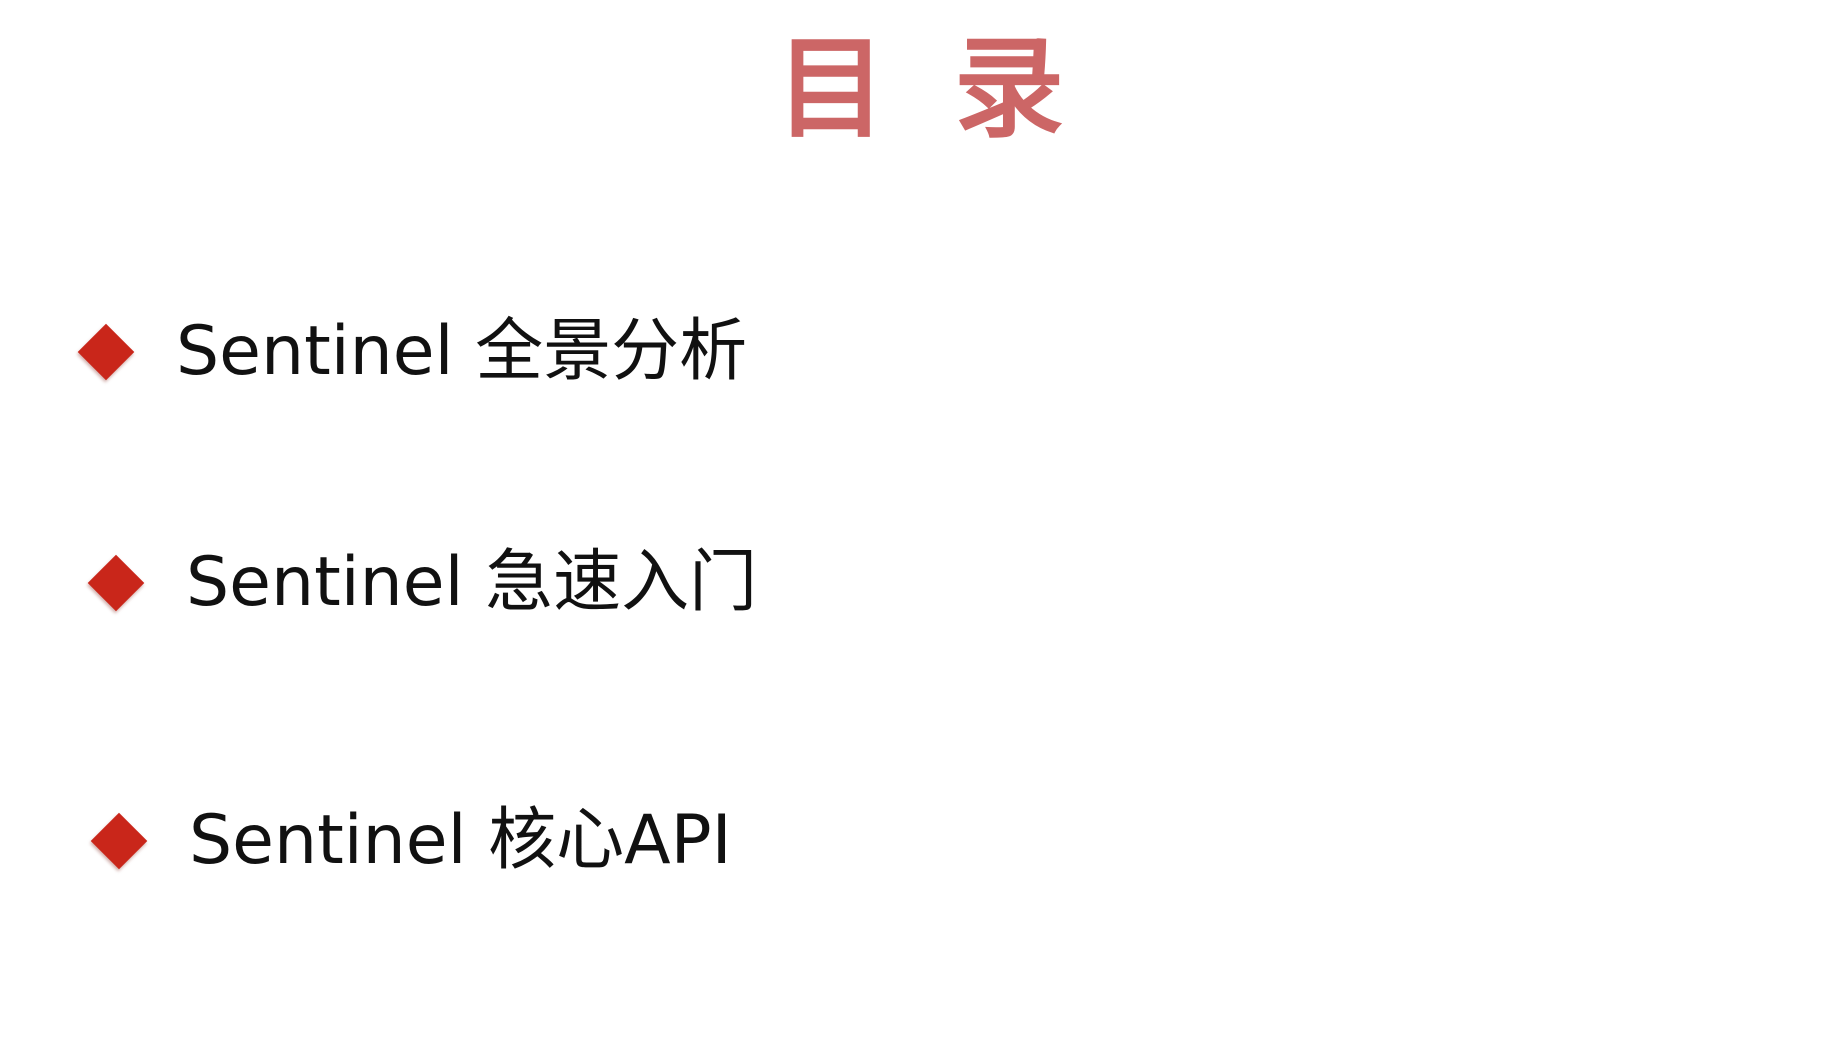 Image resolution: width=1840 pixels, height=1056 pixels. What do you see at coordinates (460, 840) in the screenshot?
I see `toc-item-label: Sentinel 核心API` at bounding box center [460, 840].